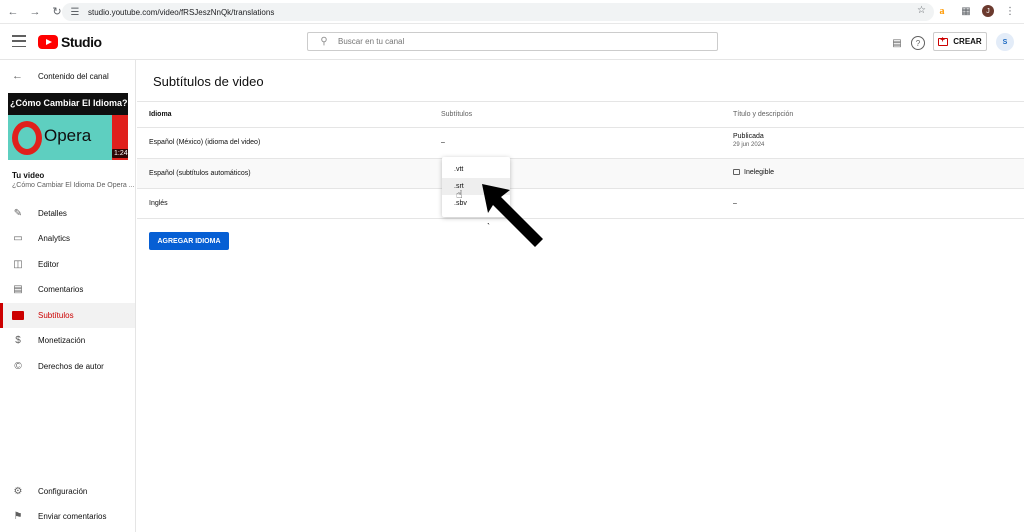 The image size is (1024, 532). I want to click on comments-icon: ▤, so click(18, 289).